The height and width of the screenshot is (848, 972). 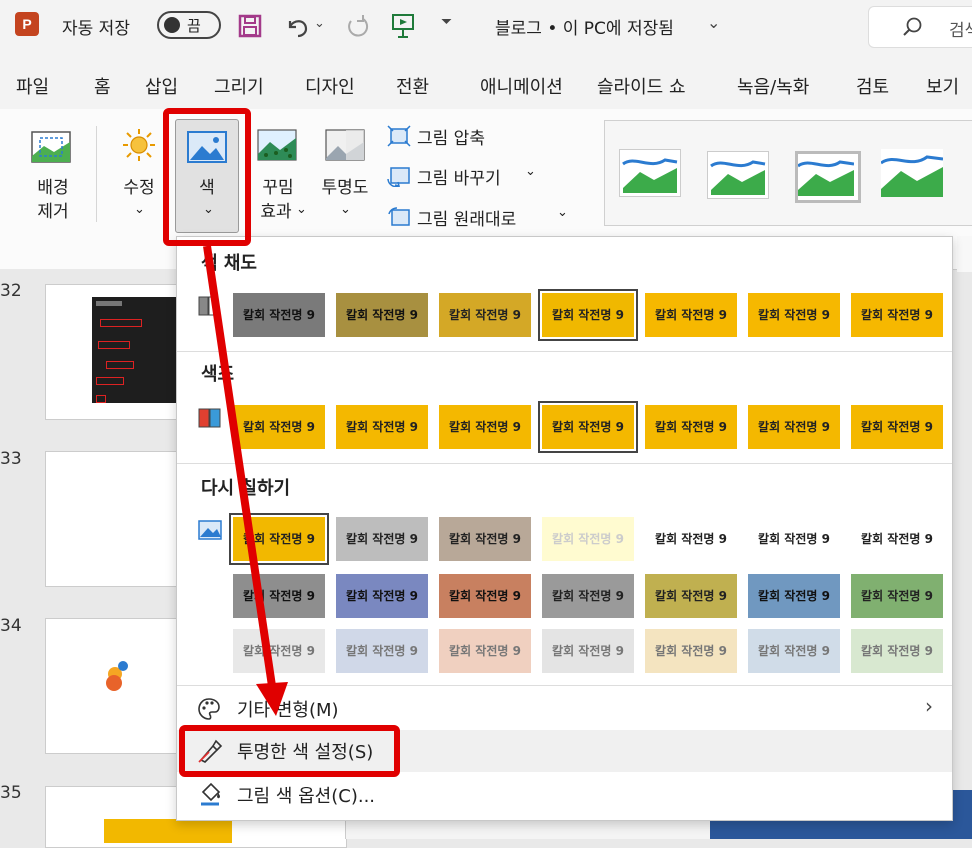 I want to click on tab-home: 홈, so click(x=102, y=86).